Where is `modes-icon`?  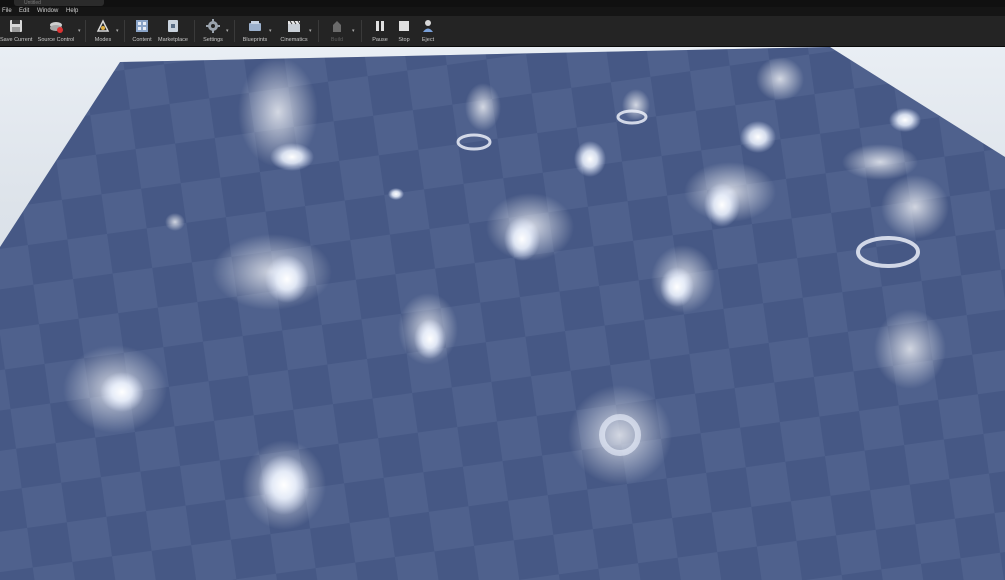
modes-icon is located at coordinates (103, 25).